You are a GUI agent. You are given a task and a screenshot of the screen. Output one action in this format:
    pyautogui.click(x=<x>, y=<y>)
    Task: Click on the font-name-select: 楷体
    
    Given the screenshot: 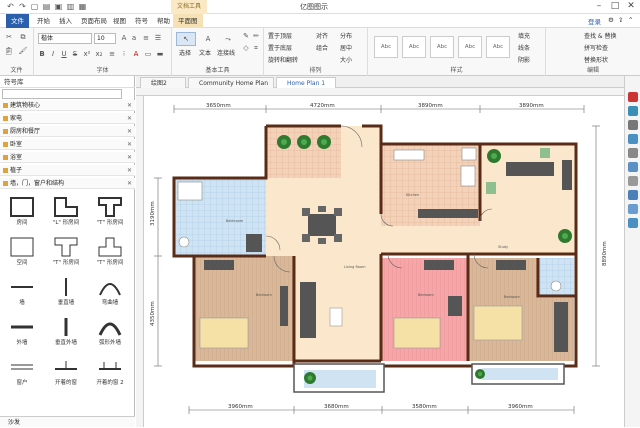 What is the action you would take?
    pyautogui.click(x=65, y=38)
    